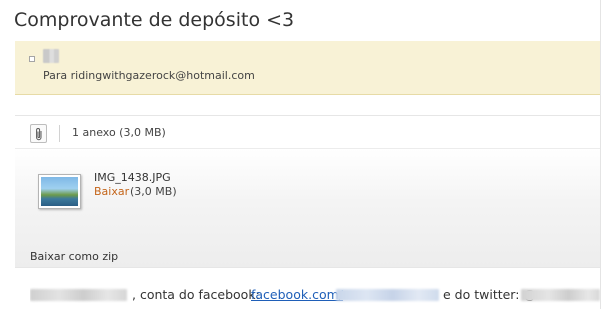 The image size is (605, 309). What do you see at coordinates (600, 154) in the screenshot?
I see `reading-pane-border` at bounding box center [600, 154].